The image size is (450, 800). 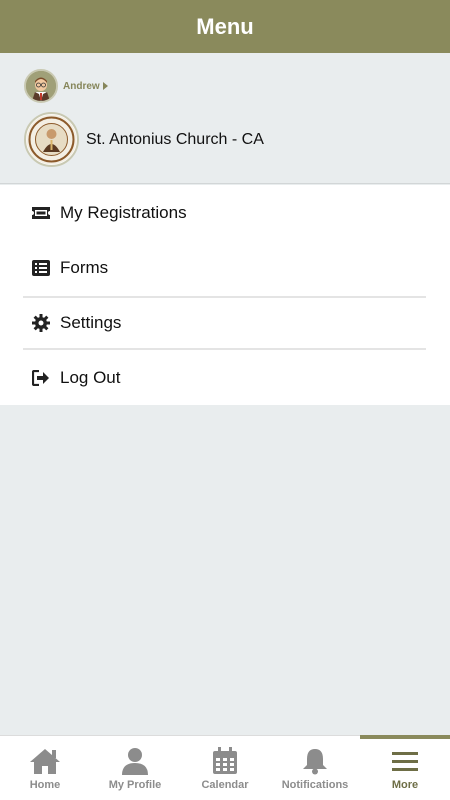 What do you see at coordinates (105, 86) in the screenshot?
I see `chevron-right-icon` at bounding box center [105, 86].